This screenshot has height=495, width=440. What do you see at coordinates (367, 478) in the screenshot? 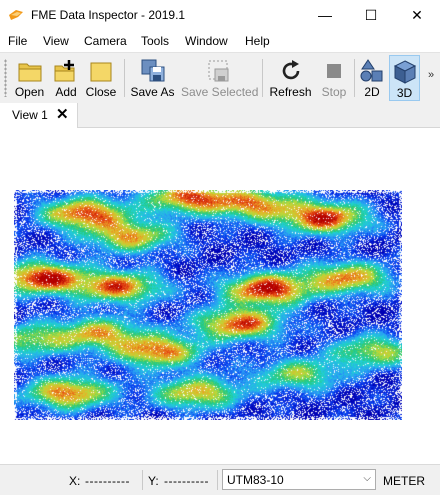
I see `chevron-down-icon: ⌵` at bounding box center [367, 478].